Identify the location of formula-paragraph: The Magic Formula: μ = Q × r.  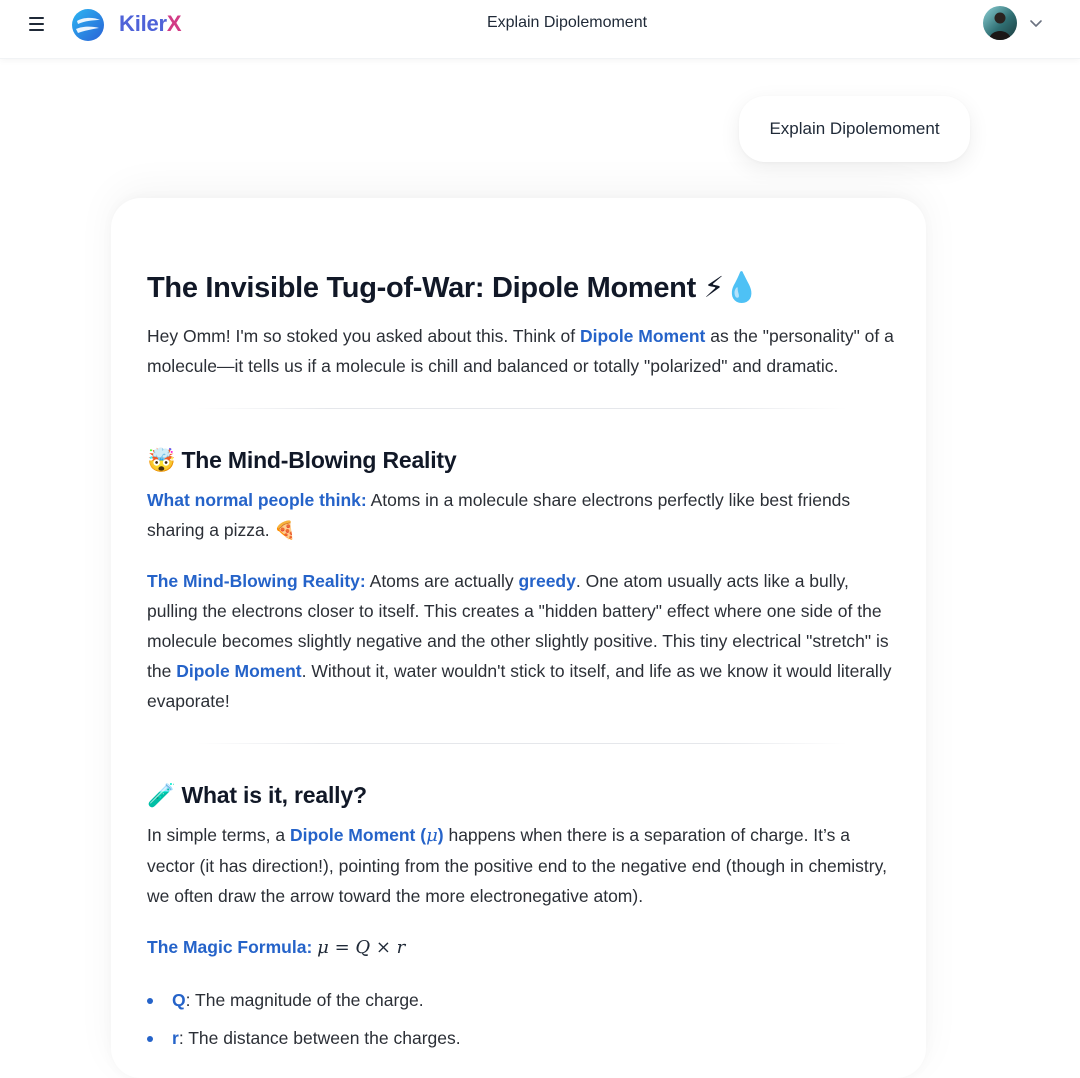
(522, 947).